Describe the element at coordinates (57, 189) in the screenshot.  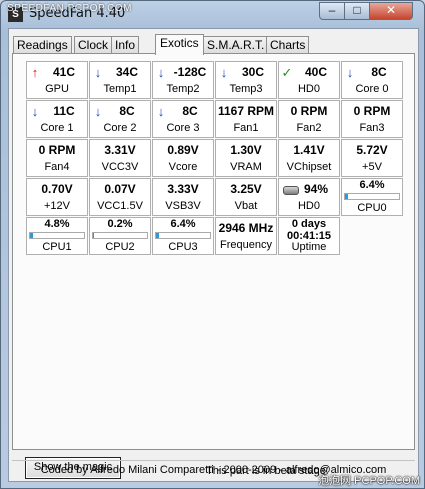
I see `sensor-value: 0.70V` at that location.